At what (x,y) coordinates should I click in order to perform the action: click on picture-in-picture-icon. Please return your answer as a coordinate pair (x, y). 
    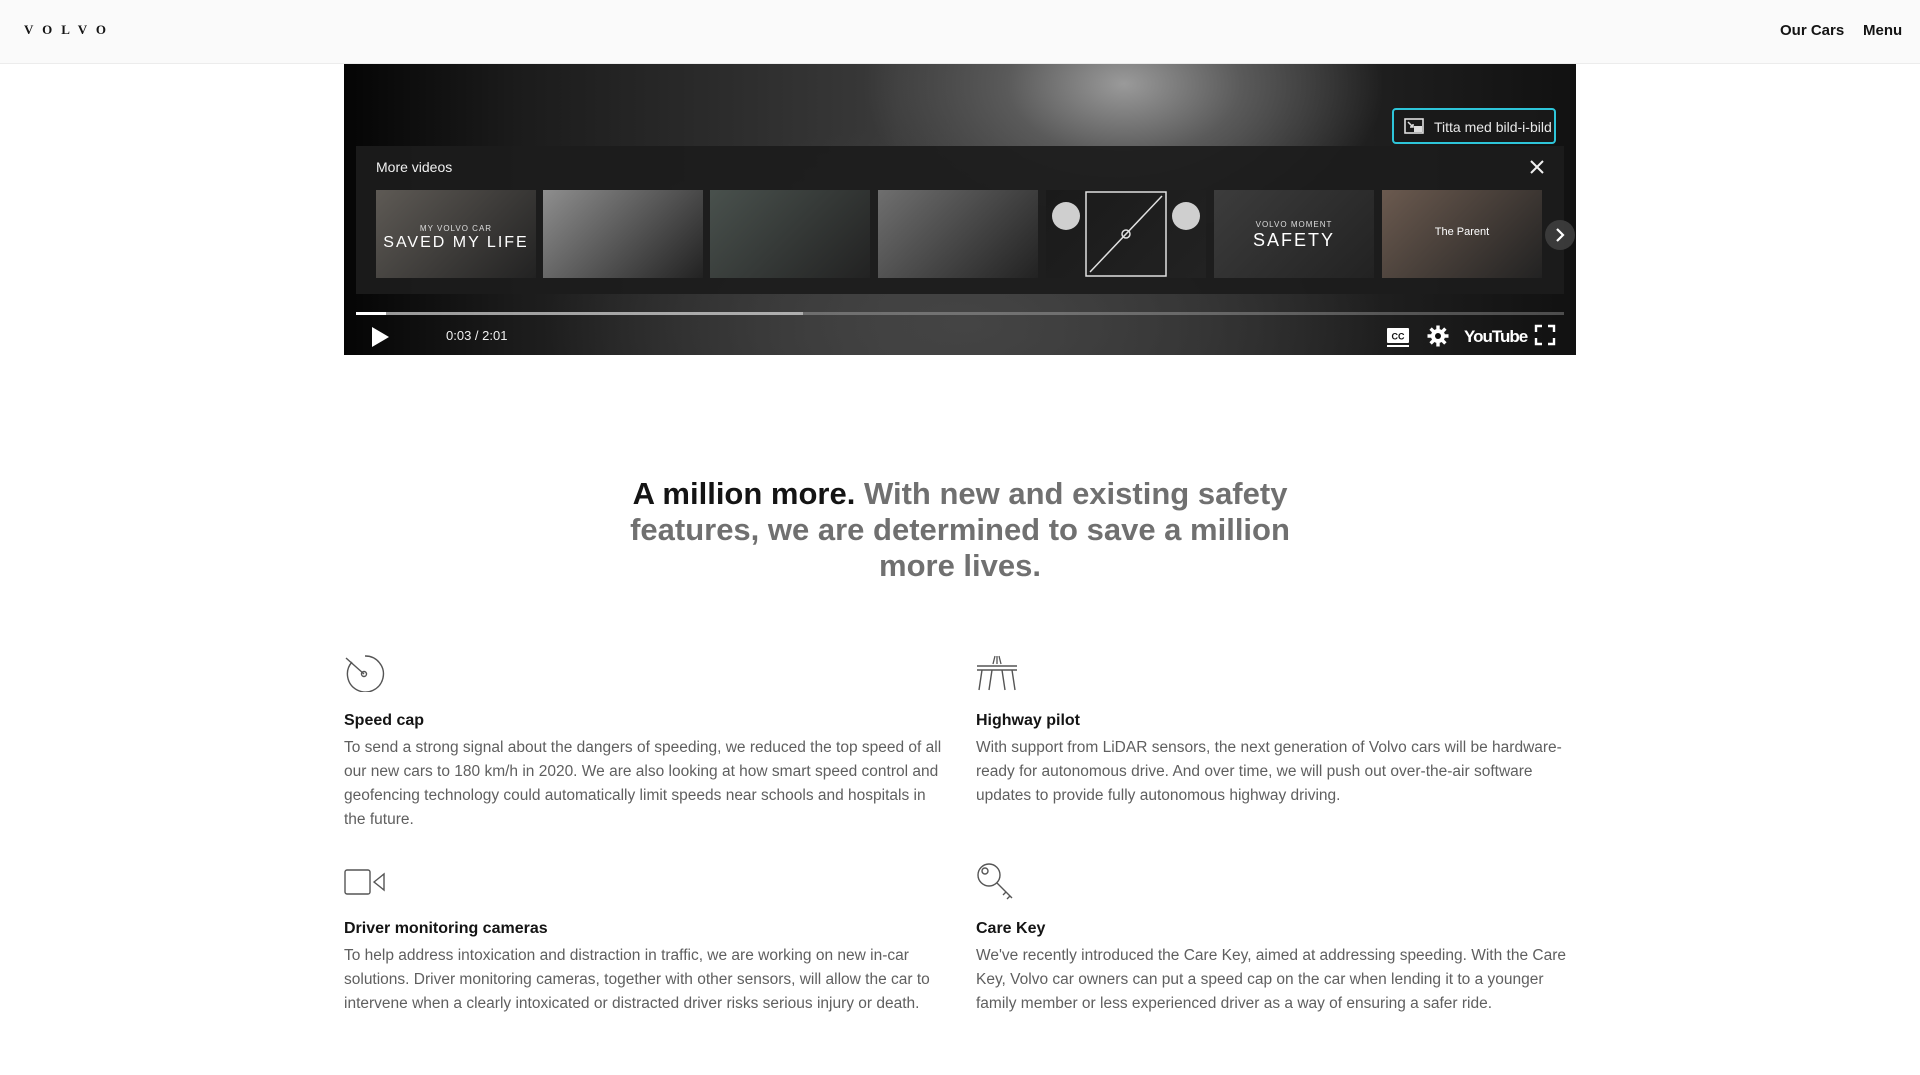
    Looking at the image, I should click on (1414, 126).